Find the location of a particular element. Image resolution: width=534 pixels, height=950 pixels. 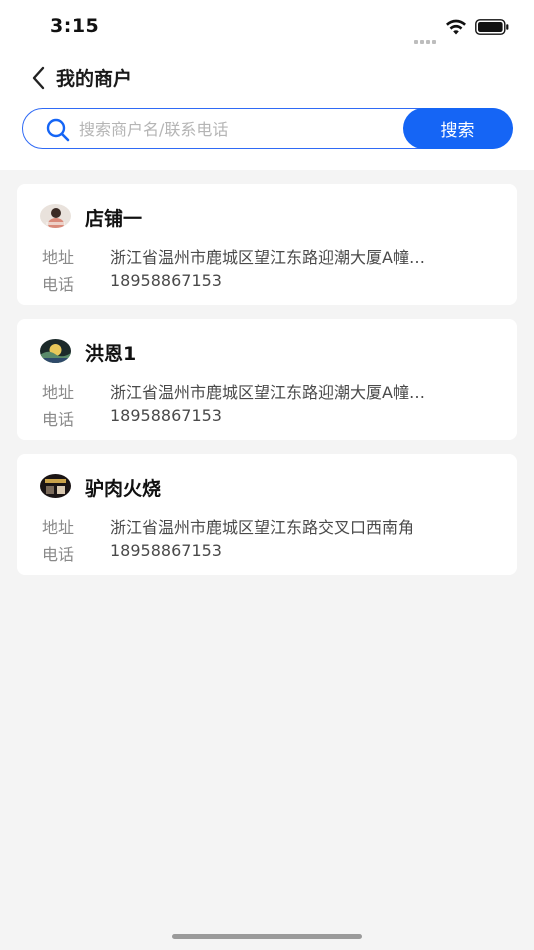

wifi-icon is located at coordinates (456, 27).